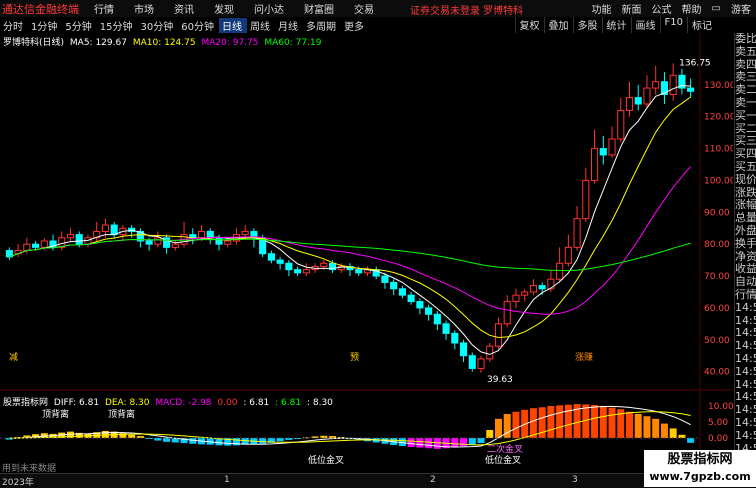  What do you see at coordinates (326, 460) in the screenshot?
I see `gold-cross-label-1: 低位金叉` at bounding box center [326, 460].